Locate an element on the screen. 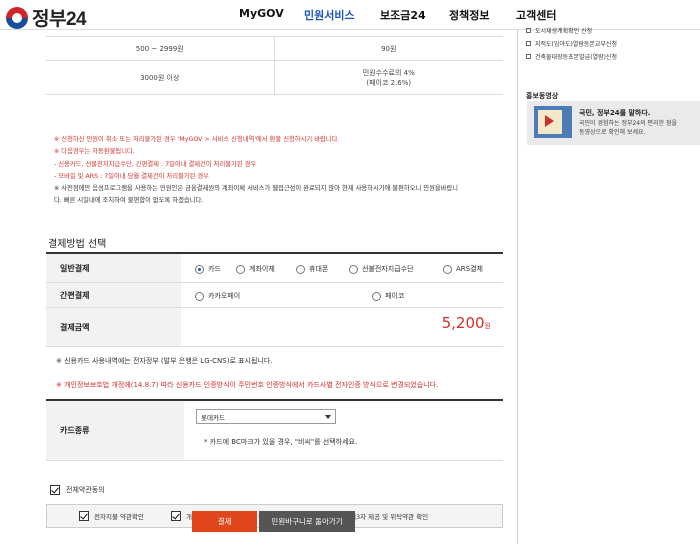 The width and height of the screenshot is (700, 544). sidebar-link: 지적도(임야도)열람등본교부신청 is located at coordinates (571, 43).